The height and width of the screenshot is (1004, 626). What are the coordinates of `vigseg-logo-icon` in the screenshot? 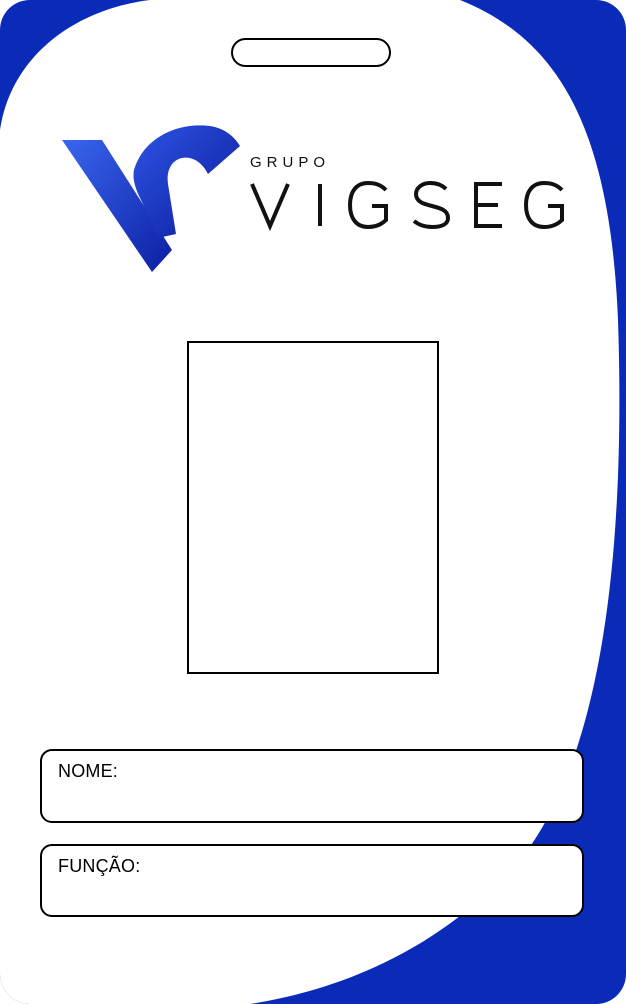 It's located at (151, 198).